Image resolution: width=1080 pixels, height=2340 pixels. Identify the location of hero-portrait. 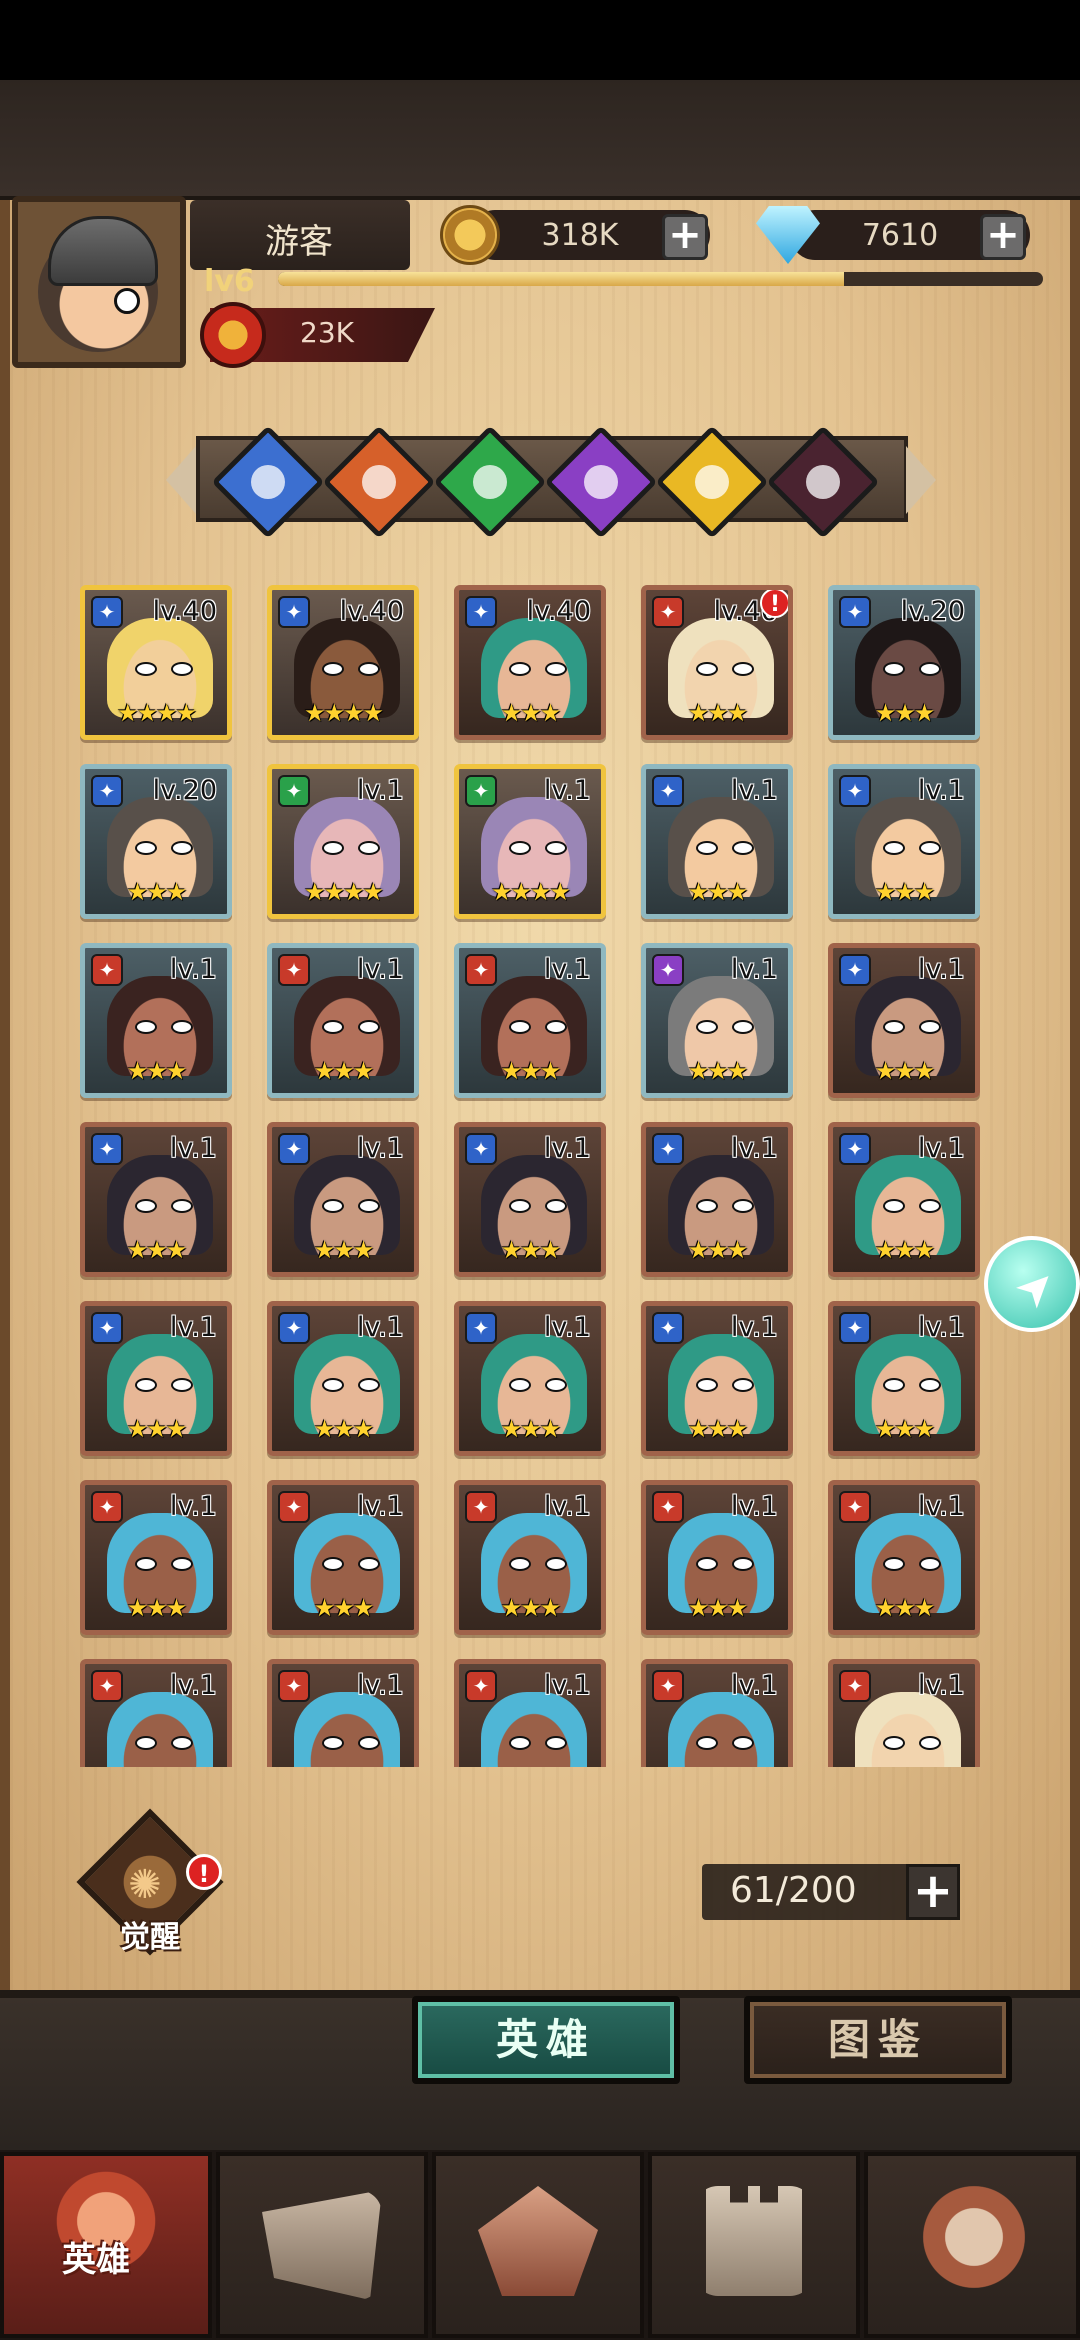
(908, 1729).